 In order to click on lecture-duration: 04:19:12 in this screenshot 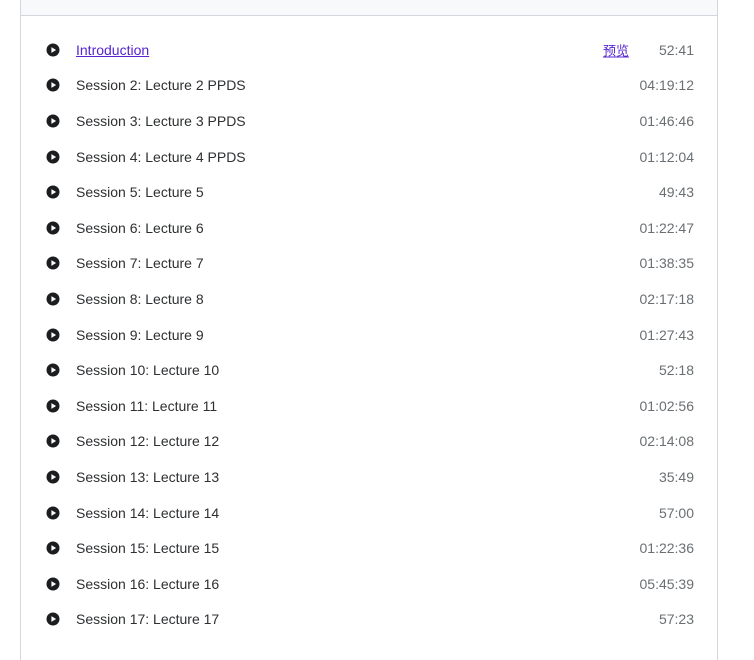, I will do `click(667, 85)`.